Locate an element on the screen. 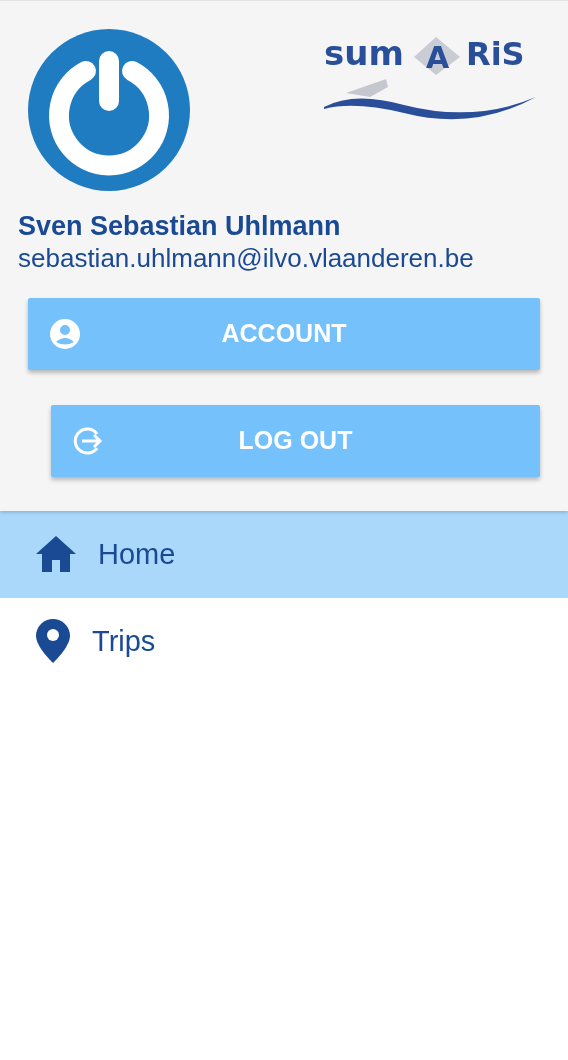 This screenshot has width=568, height=1060. menu-item: Trips is located at coordinates (284, 641).